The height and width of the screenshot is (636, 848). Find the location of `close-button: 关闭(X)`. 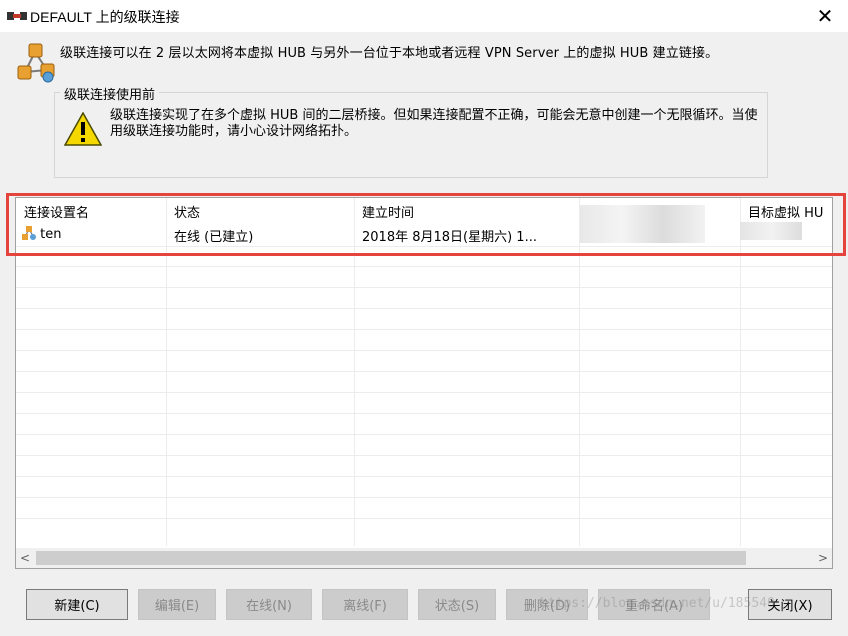

close-button: 关闭(X) is located at coordinates (790, 604).